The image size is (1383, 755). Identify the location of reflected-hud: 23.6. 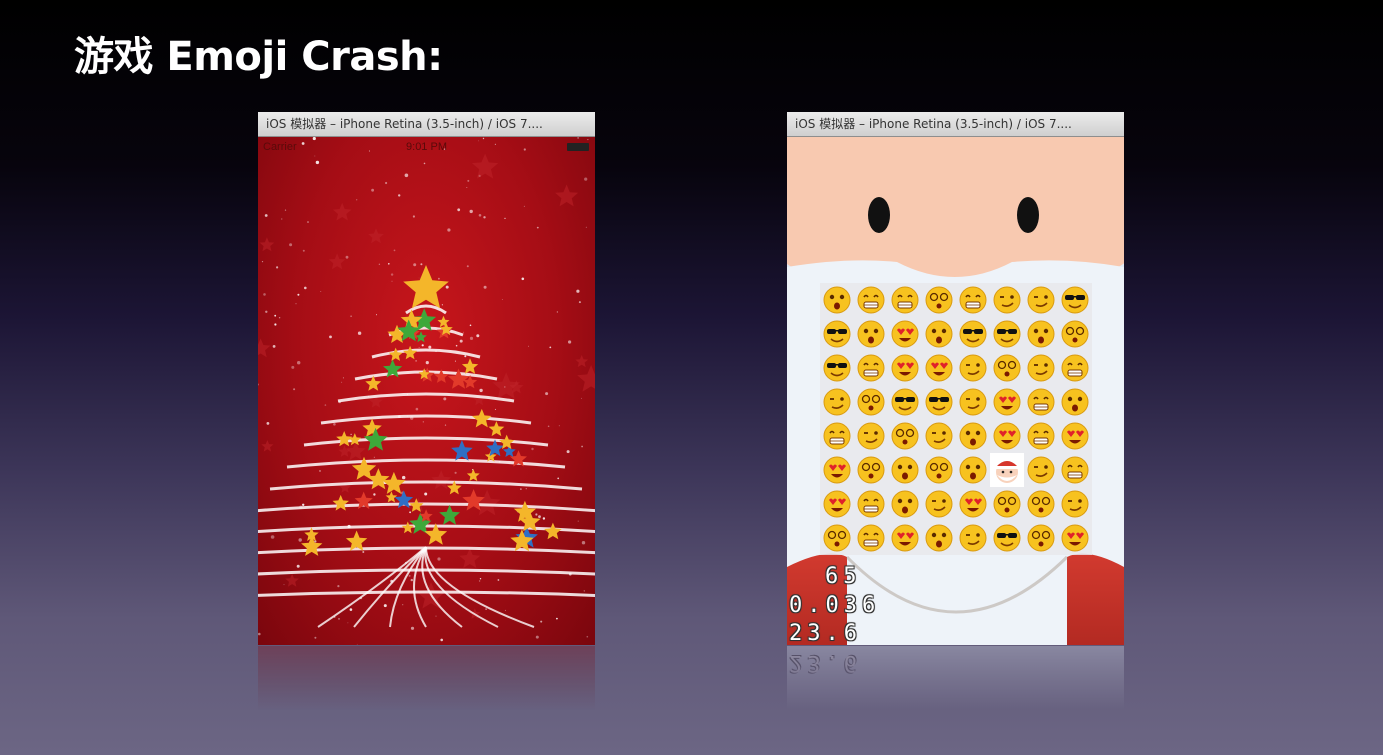
(825, 662).